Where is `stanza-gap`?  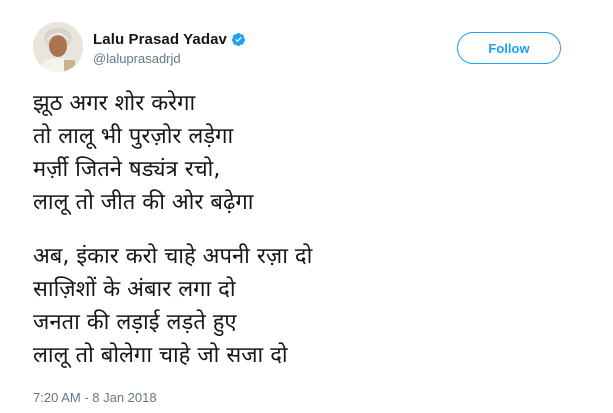 stanza-gap is located at coordinates (313, 229).